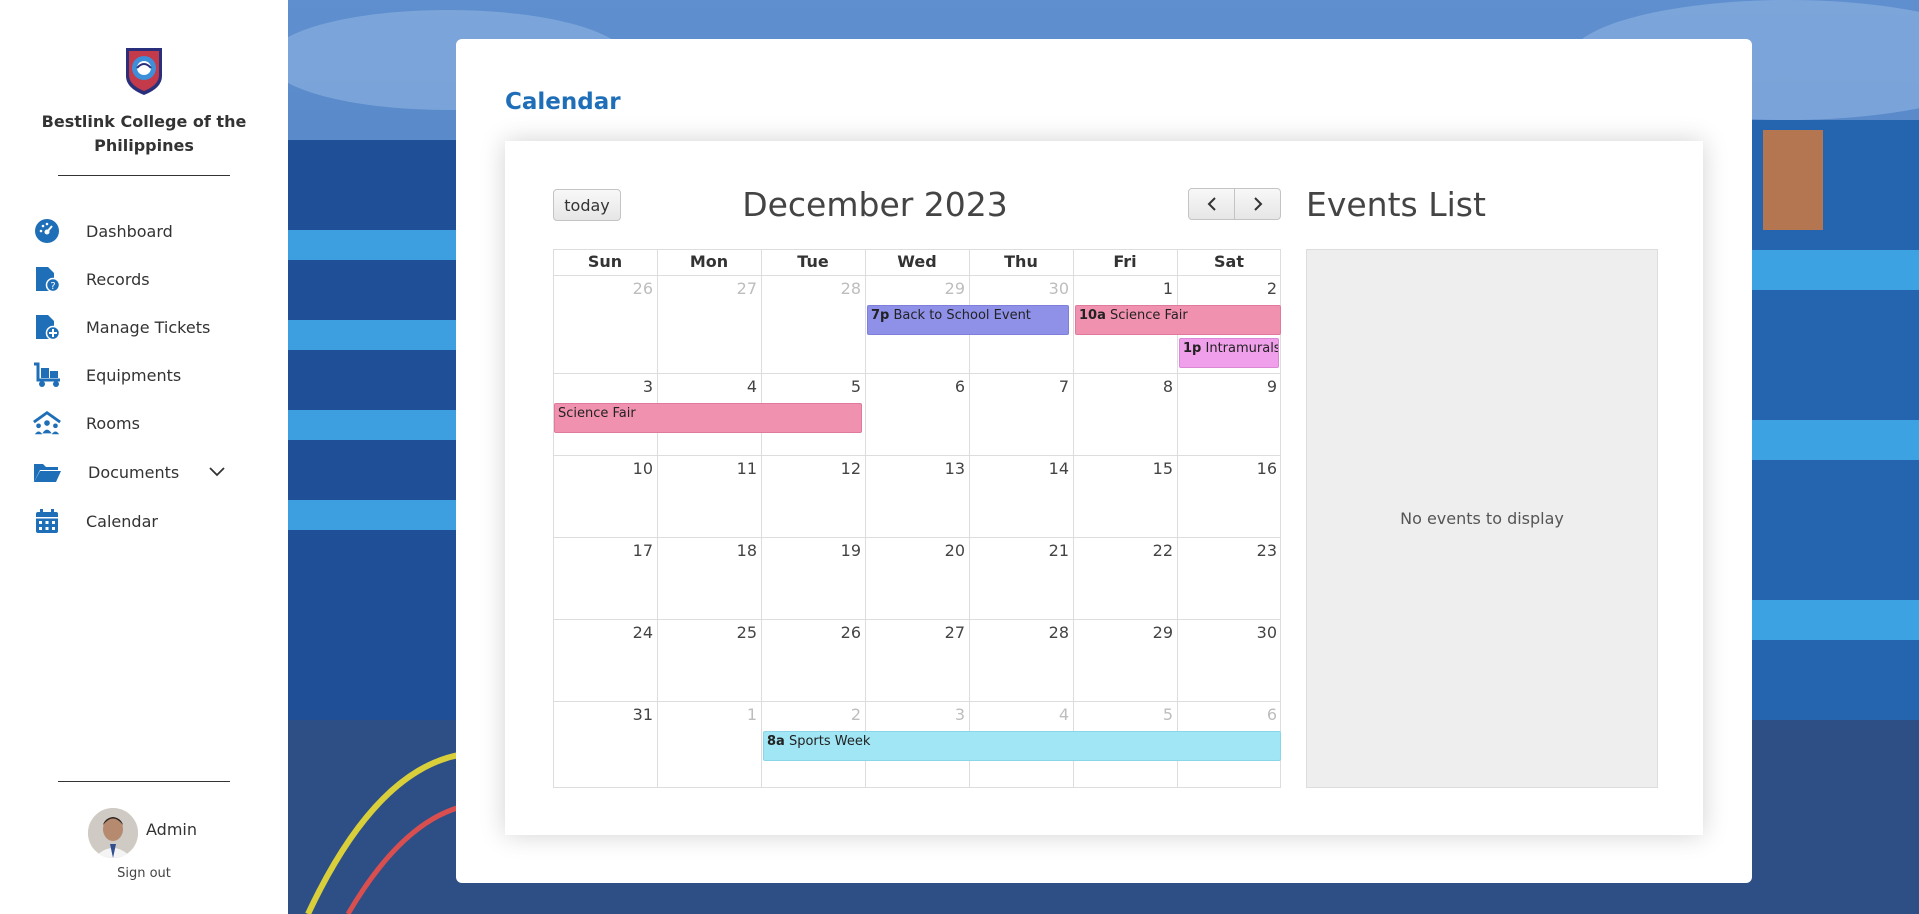 This screenshot has height=914, width=1919. What do you see at coordinates (118, 279) in the screenshot?
I see `sidebar-item-label: Records` at bounding box center [118, 279].